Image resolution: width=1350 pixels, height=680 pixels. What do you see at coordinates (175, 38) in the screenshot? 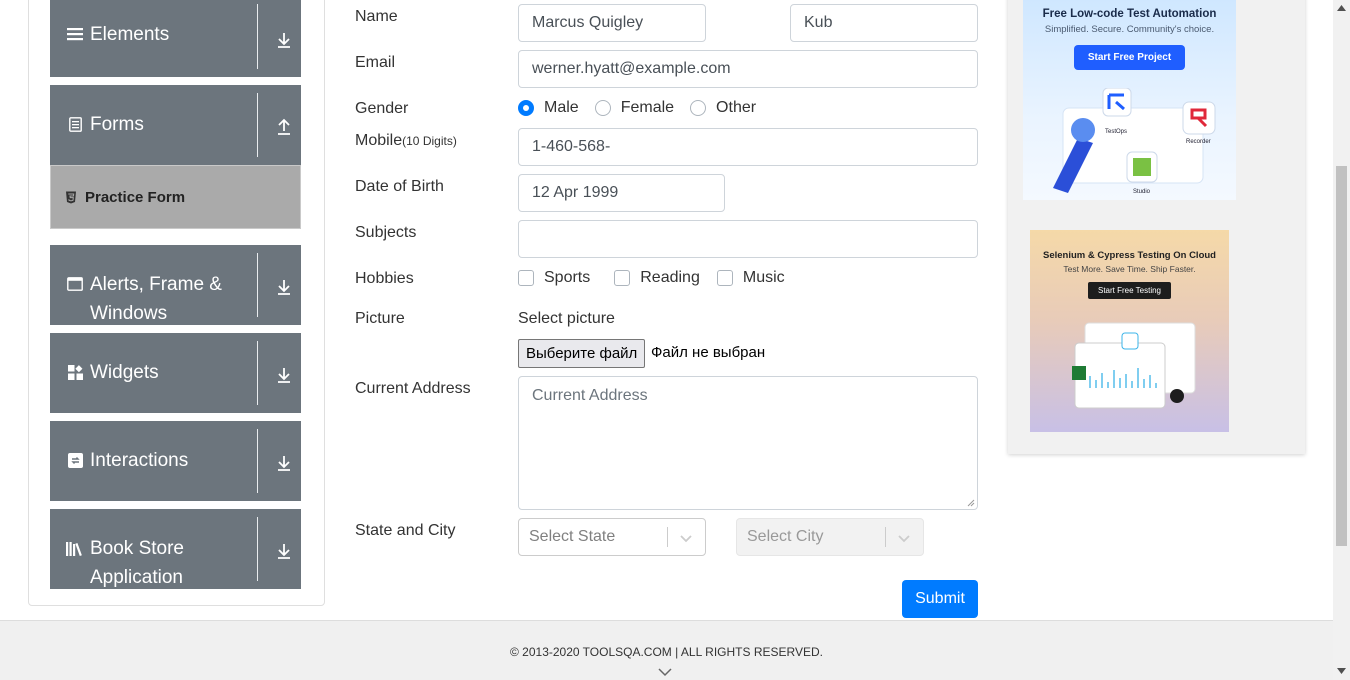
I see `sidebar-group-elements: Elements` at bounding box center [175, 38].